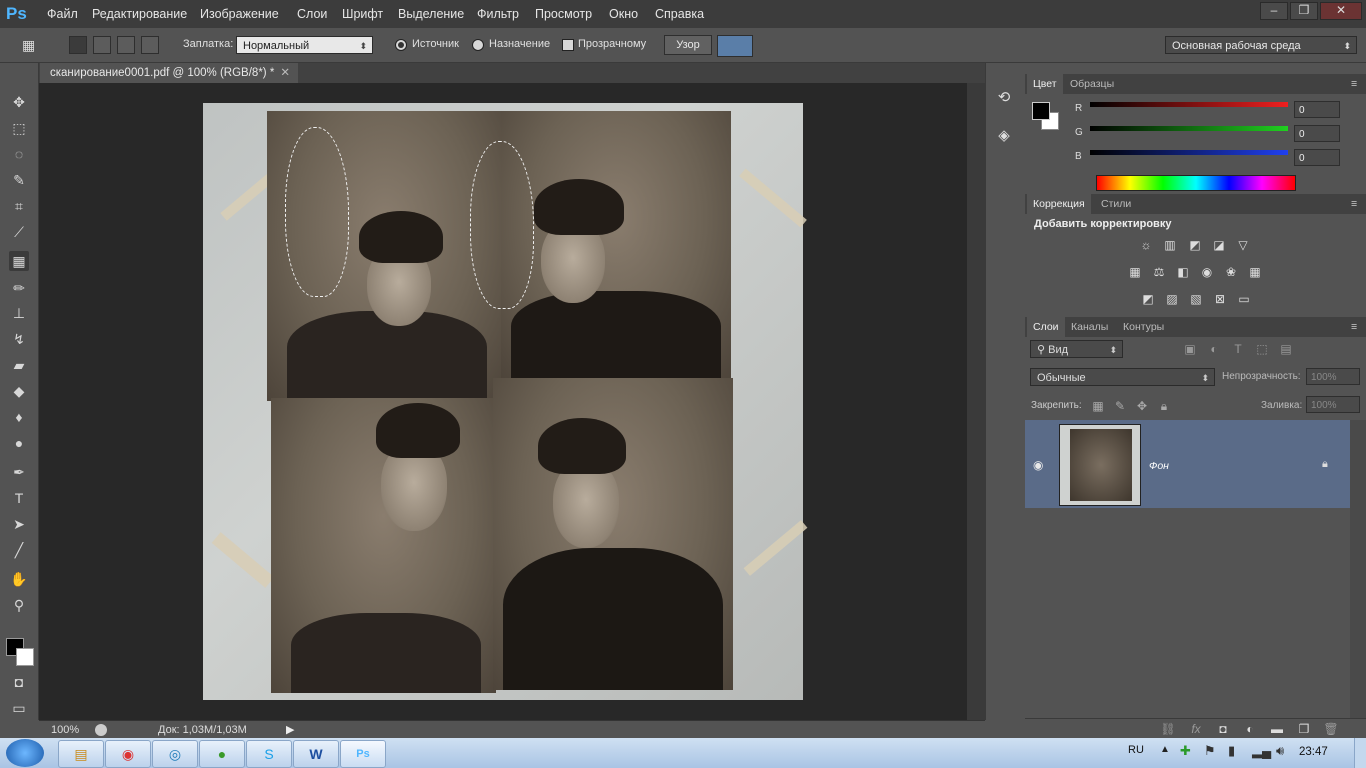 Image resolution: width=1366 pixels, height=768 pixels. Describe the element at coordinates (1286, 349) in the screenshot. I see `filter-smart-icon: ▤` at that location.